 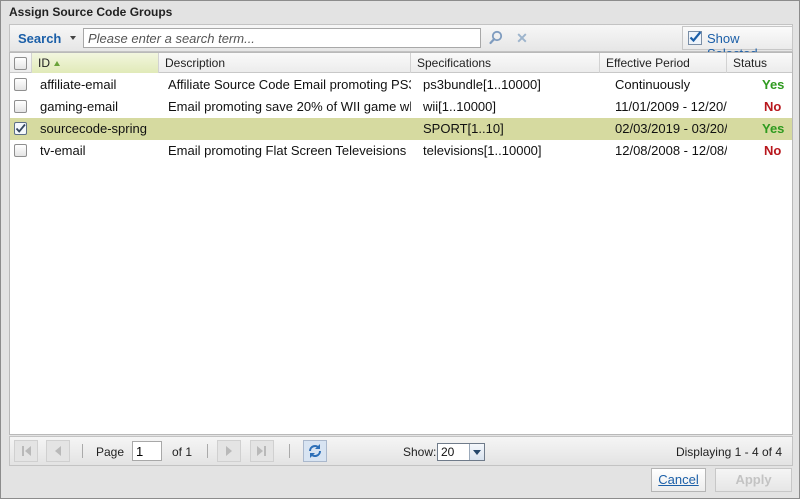 What do you see at coordinates (750, 63) in the screenshot?
I see `column-header-label: Status` at bounding box center [750, 63].